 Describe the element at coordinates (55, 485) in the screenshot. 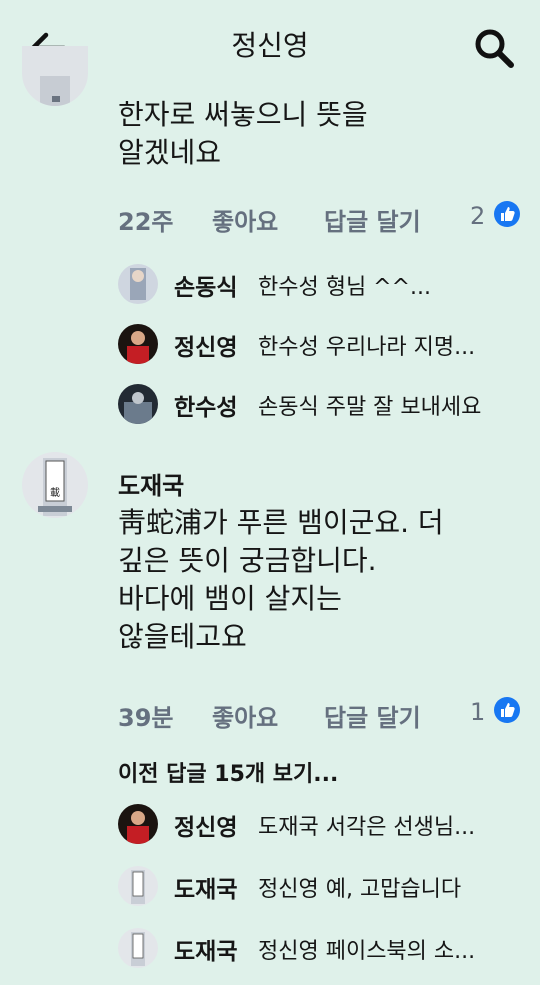

I see `avatar: 載` at that location.